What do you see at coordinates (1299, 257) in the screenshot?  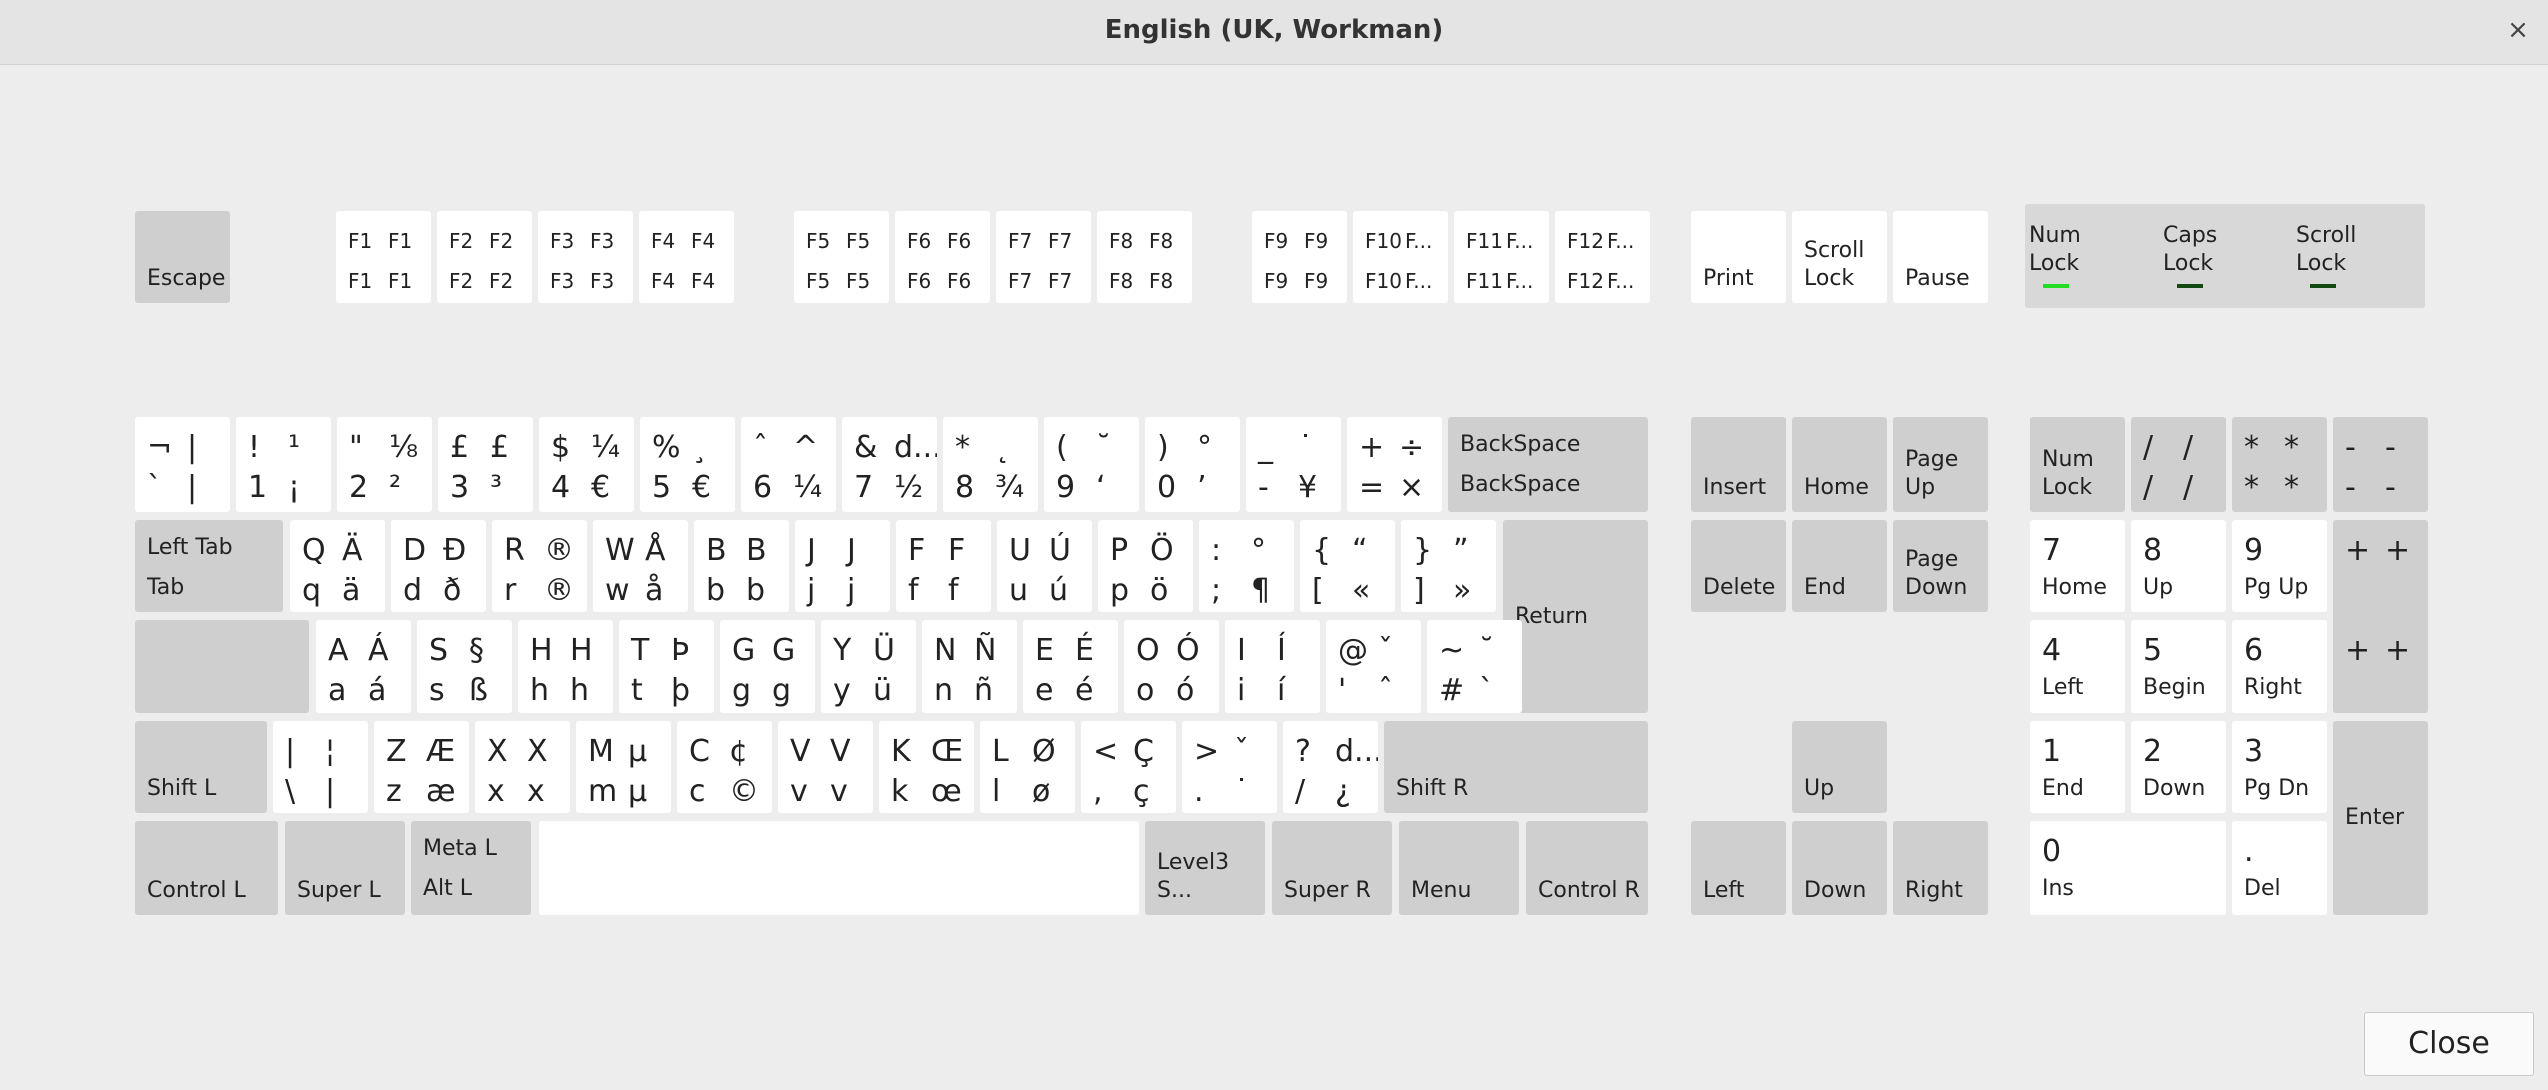 I see `key-f9: F9 F9 F9 F9` at bounding box center [1299, 257].